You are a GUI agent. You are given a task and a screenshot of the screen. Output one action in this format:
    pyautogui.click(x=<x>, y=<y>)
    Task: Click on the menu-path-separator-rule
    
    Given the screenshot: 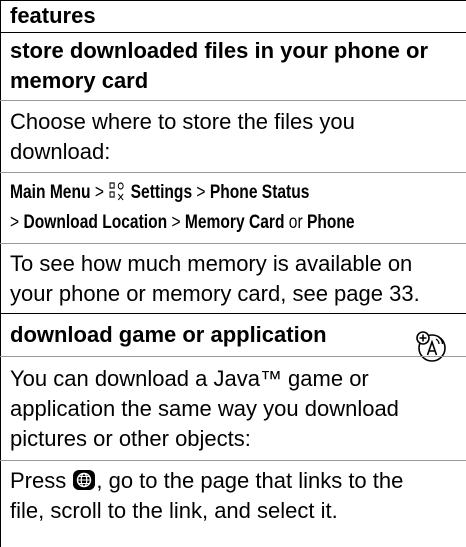 What is the action you would take?
    pyautogui.click(x=233, y=243)
    